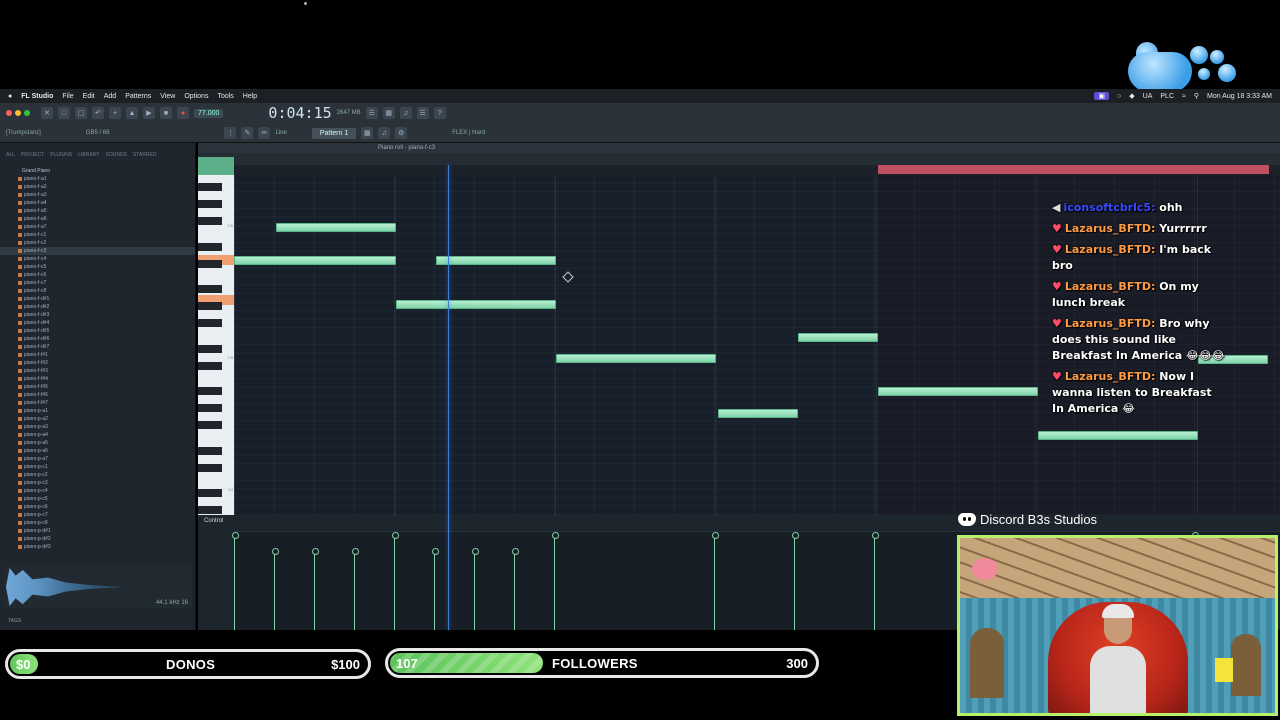 The width and height of the screenshot is (1280, 720). I want to click on browser-item: piano-p-d#2, so click(97, 539).